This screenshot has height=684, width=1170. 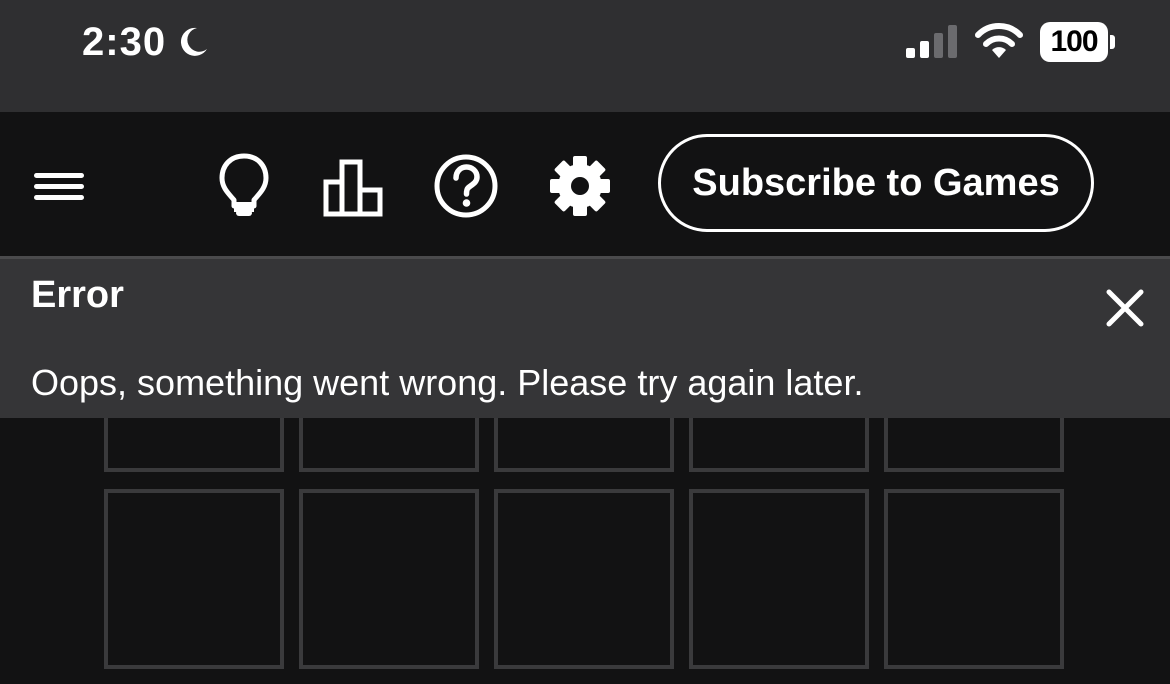 I want to click on stats-button, so click(x=354, y=185).